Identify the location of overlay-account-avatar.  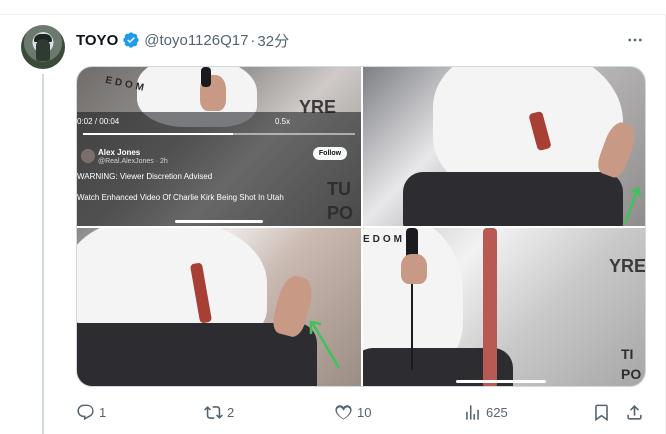
(88, 156).